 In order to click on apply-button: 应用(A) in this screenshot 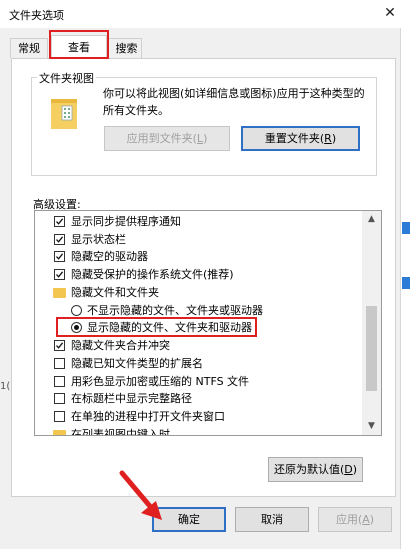, I will do `click(355, 519)`.